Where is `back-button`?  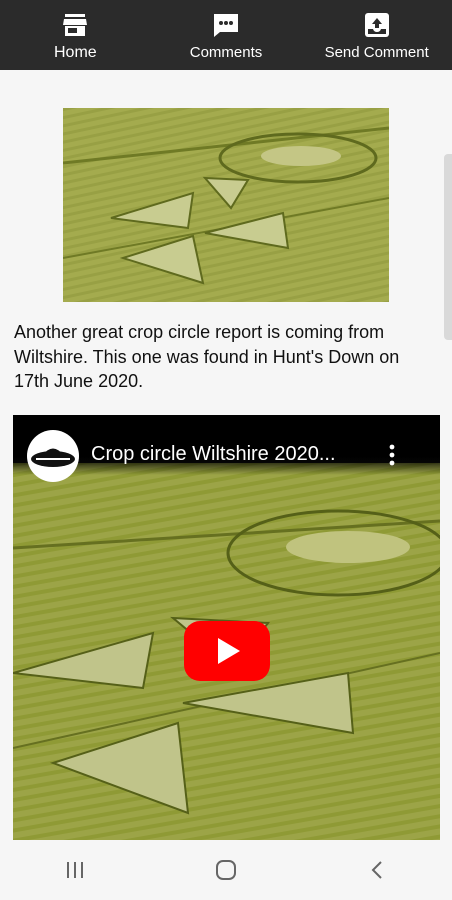
back-button is located at coordinates (377, 870).